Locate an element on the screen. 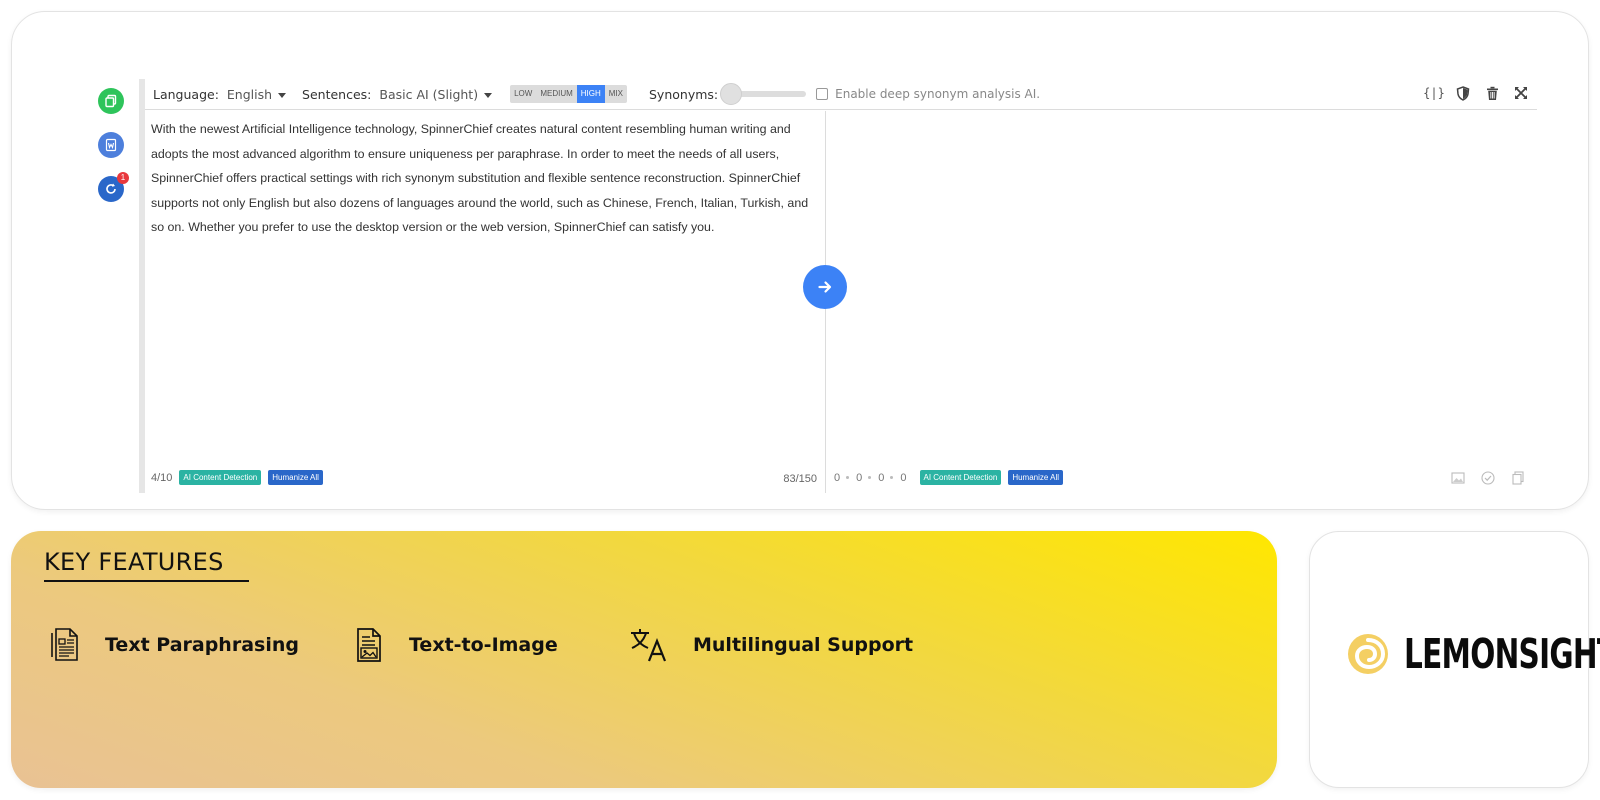 Image resolution: width=1600 pixels, height=800 pixels. language-label: Language: is located at coordinates (186, 94).